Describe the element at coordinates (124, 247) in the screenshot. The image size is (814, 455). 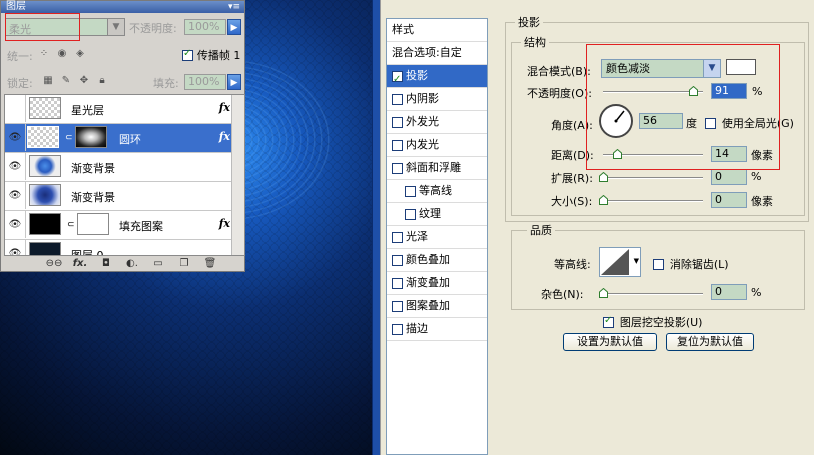
I see `layer-row-layer-0: 👁︎ 图层 0` at that location.